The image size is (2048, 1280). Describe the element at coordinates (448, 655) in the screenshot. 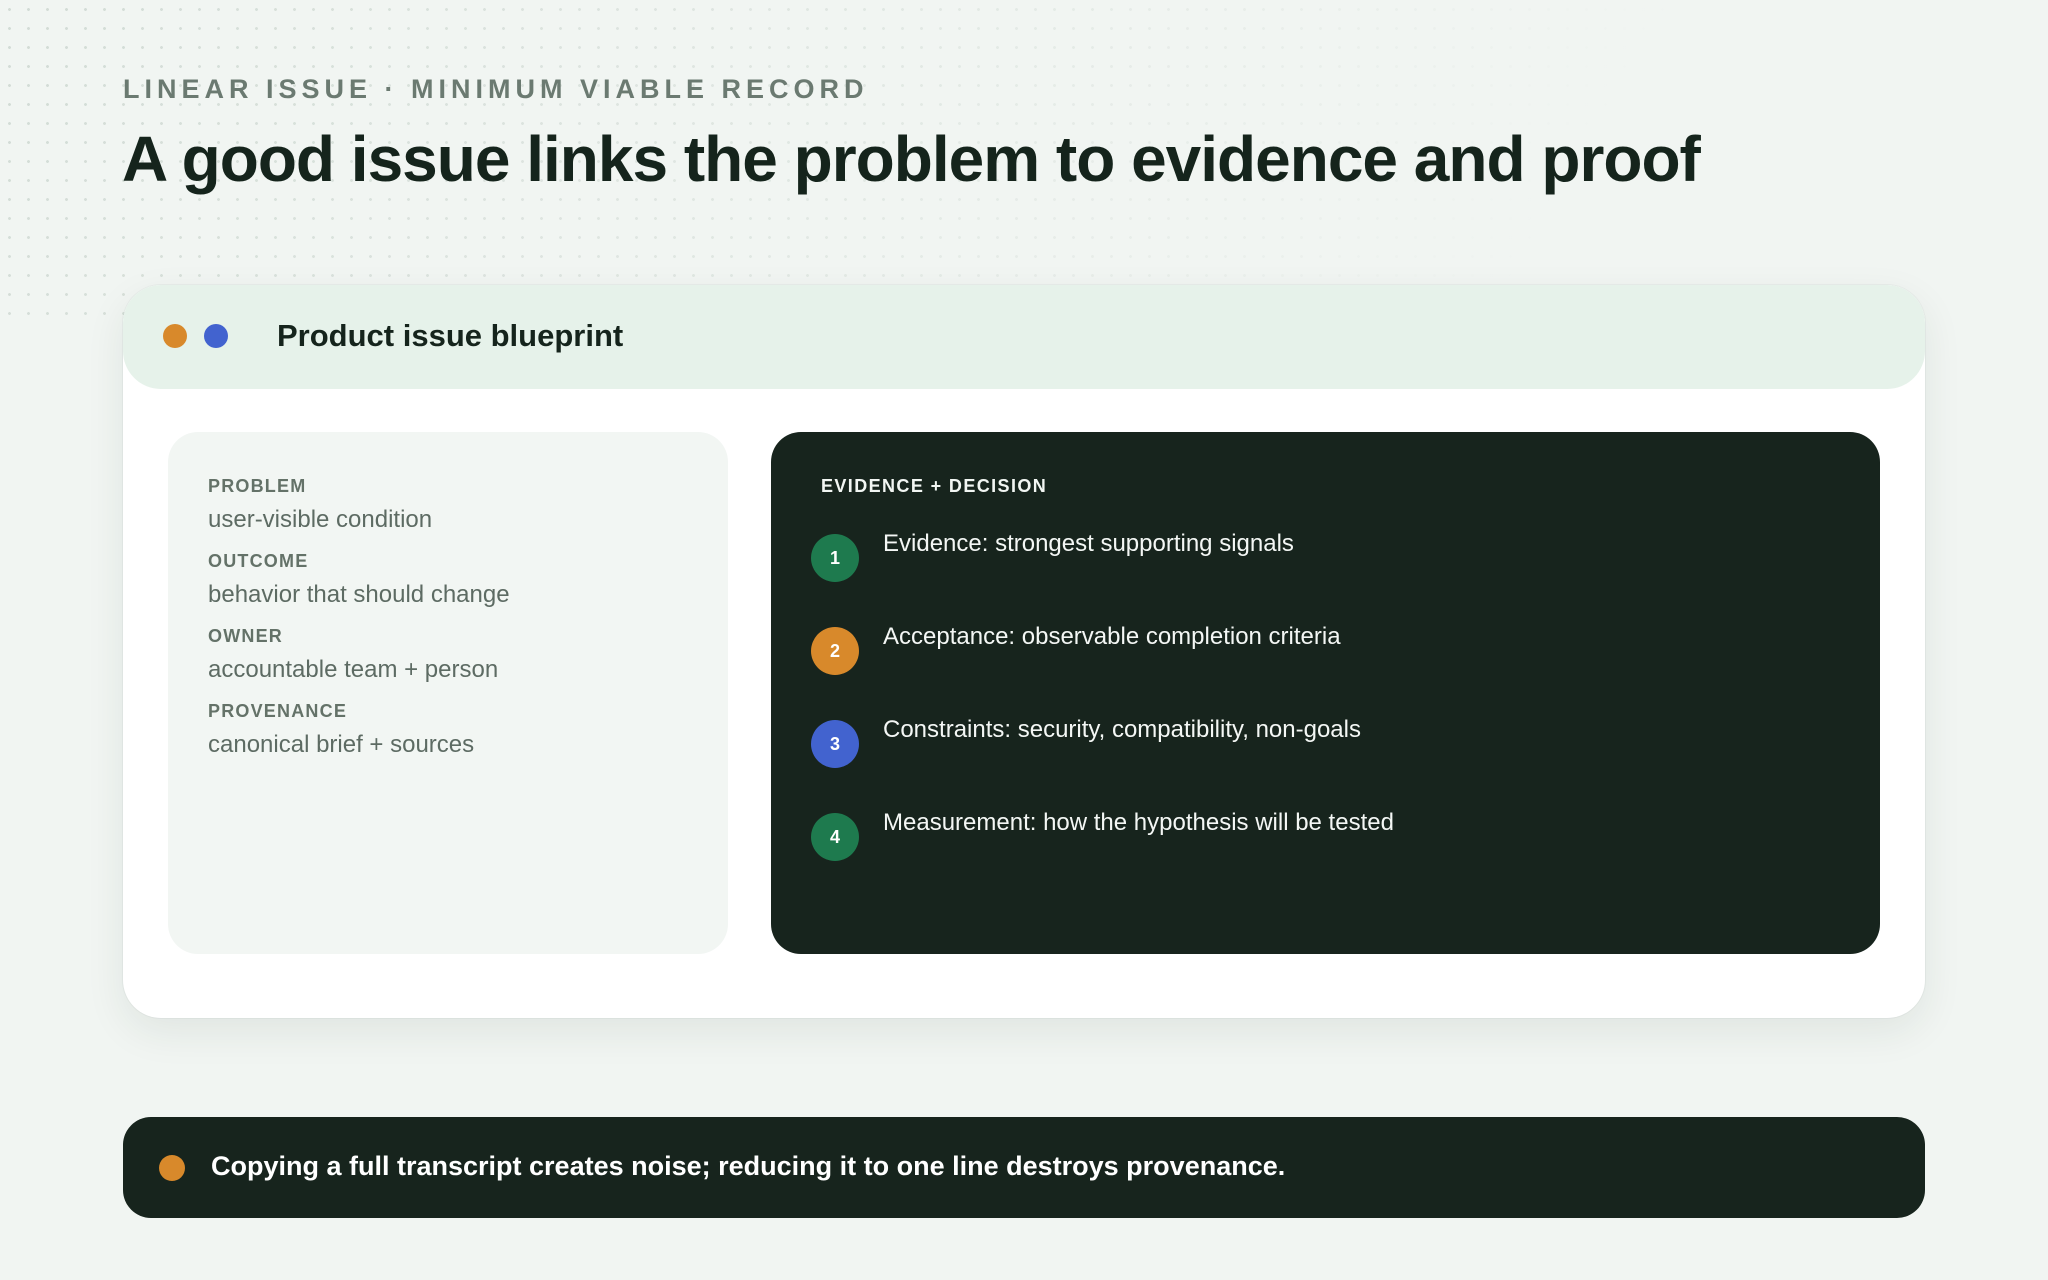

I see `field-owner: OWNER accountable team + person` at that location.